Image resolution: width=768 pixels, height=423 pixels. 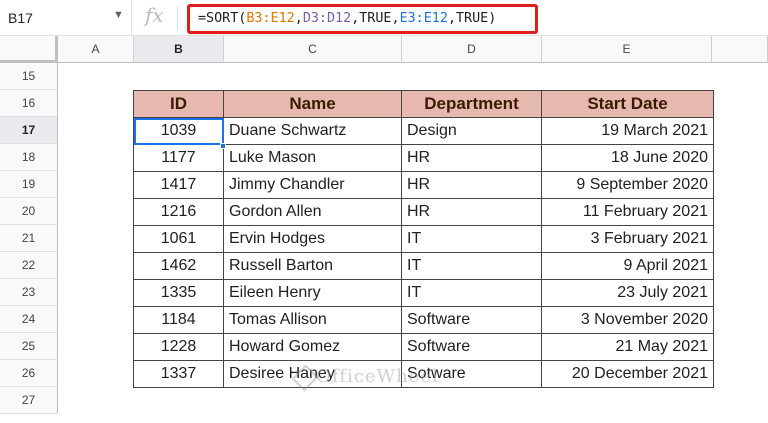 What do you see at coordinates (627, 293) in the screenshot?
I see `cell-start-date: 23 July 2021` at bounding box center [627, 293].